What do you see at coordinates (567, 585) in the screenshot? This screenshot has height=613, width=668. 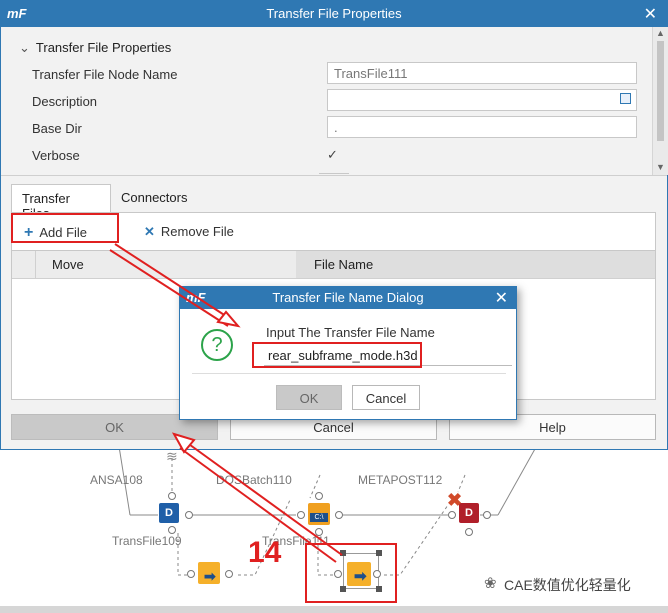 I see `watermark-text: CAE数值优化轻量化` at bounding box center [567, 585].